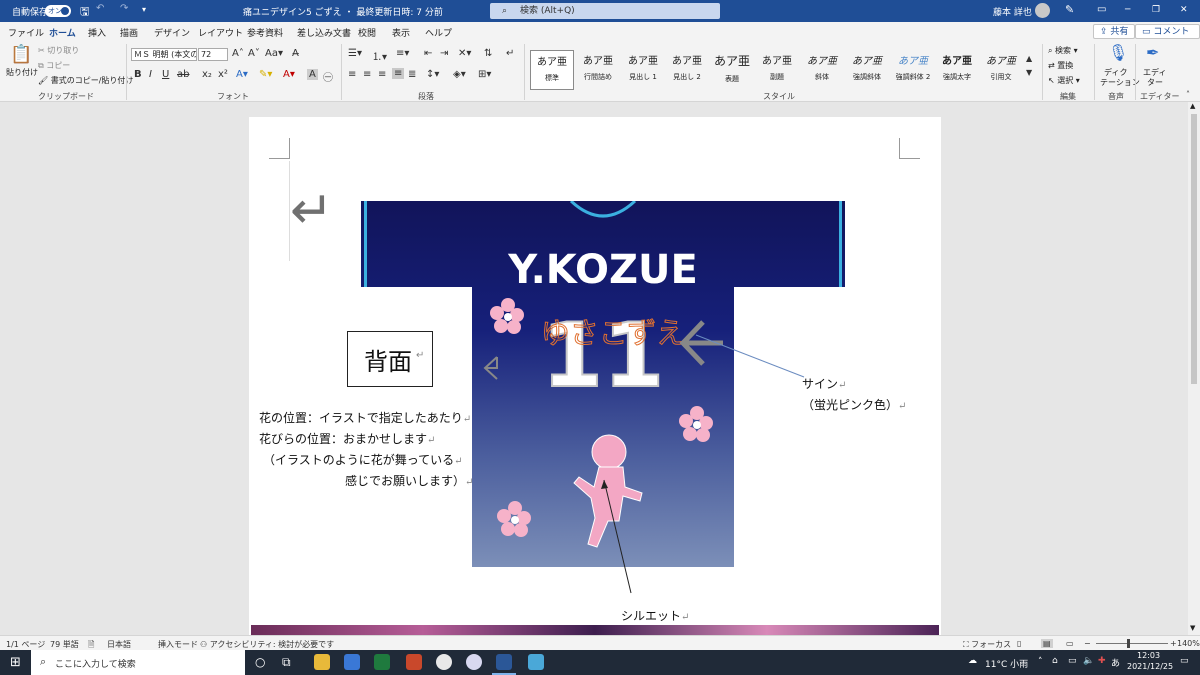 The image size is (1200, 675). Describe the element at coordinates (1001, 70) in the screenshot. I see `style-quote: あア亜 引用文` at that location.